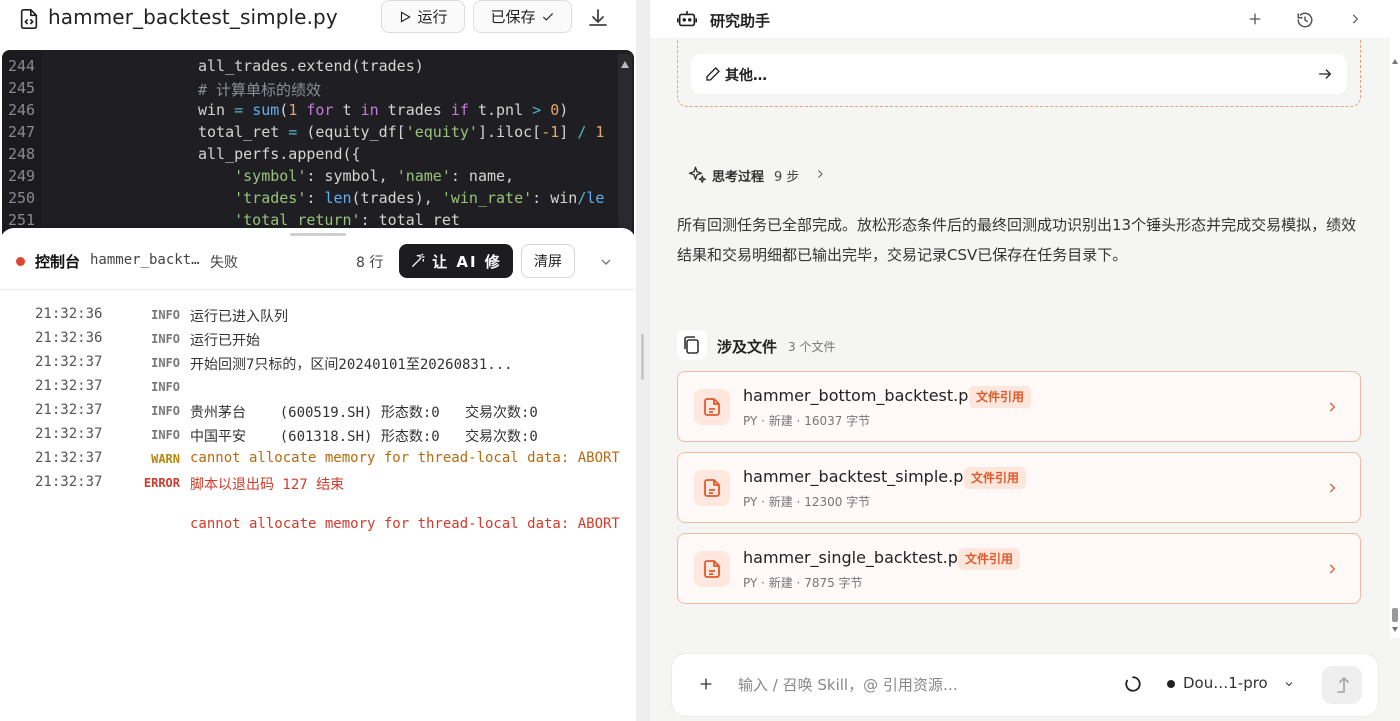 The image size is (1400, 721). Describe the element at coordinates (356, 176) in the screenshot. I see `code-line: 'symbol': symbol, 'name': name,` at that location.